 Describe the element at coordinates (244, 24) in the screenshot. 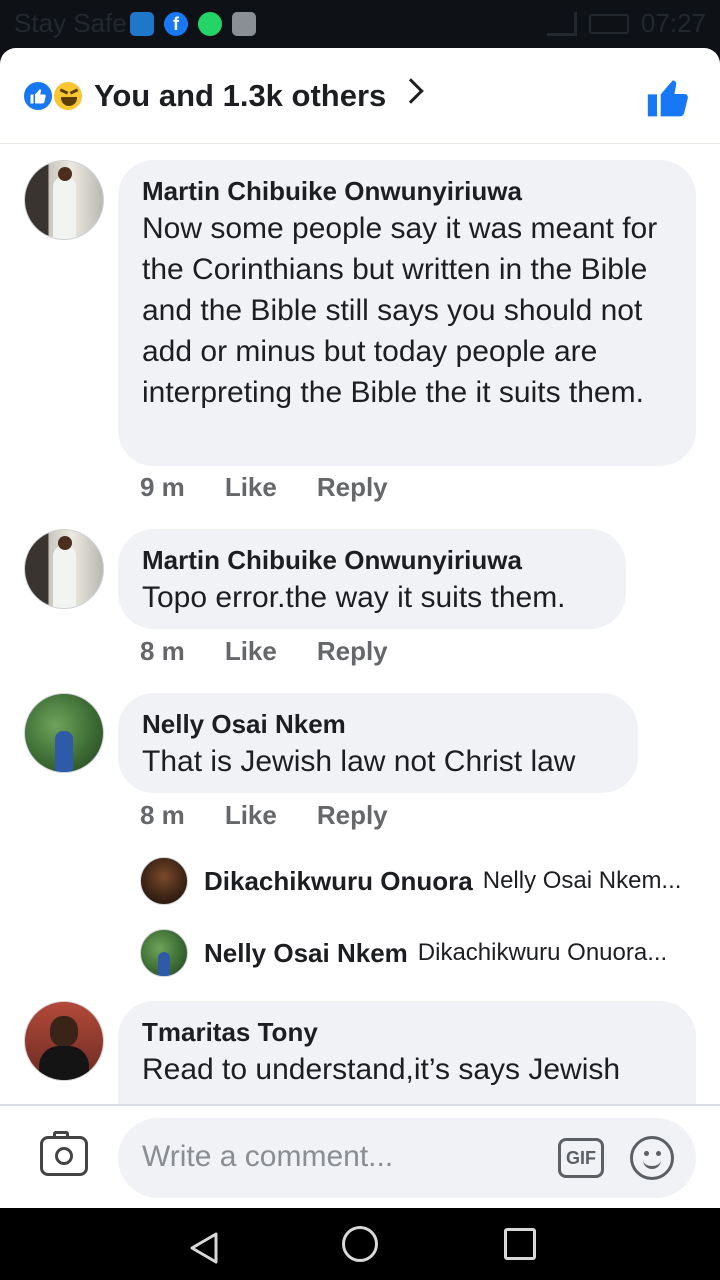

I see `gallery-icon` at that location.